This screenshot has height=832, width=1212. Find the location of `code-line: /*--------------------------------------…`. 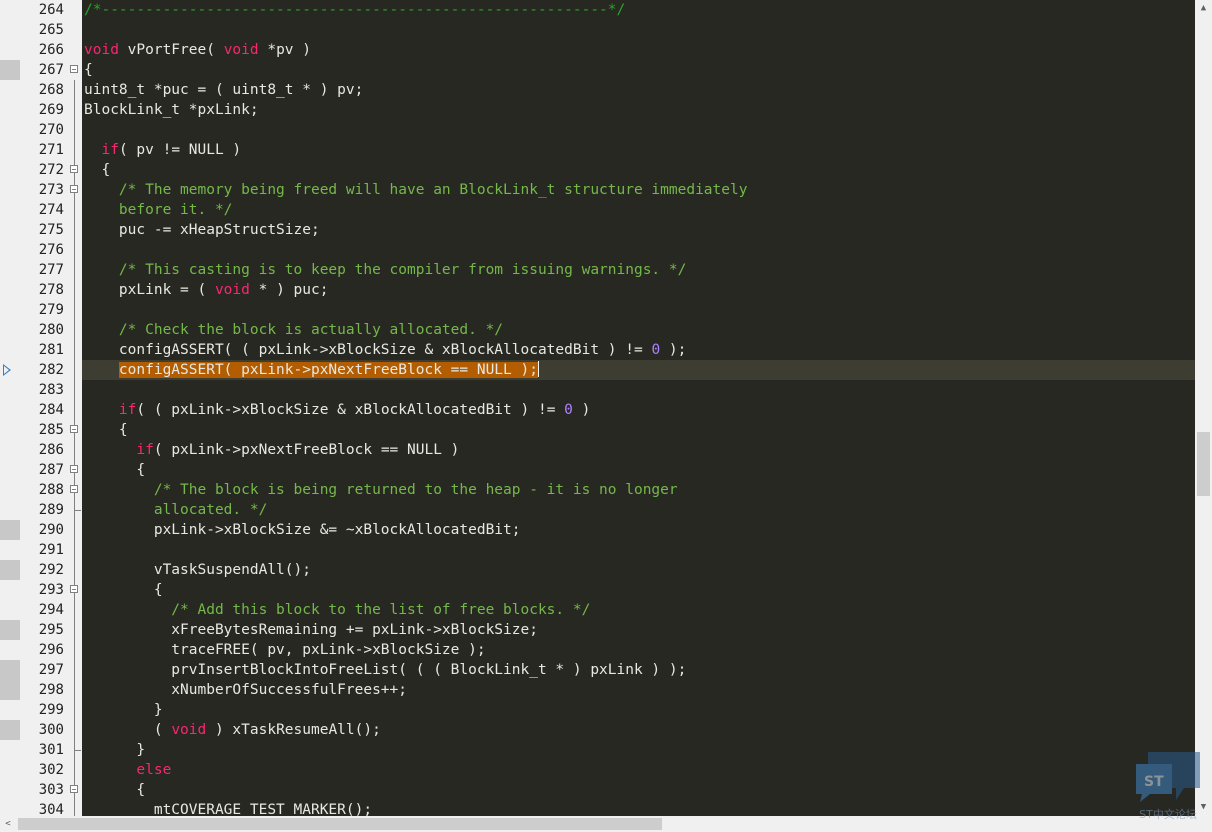

code-line: /*--------------------------------------… is located at coordinates (354, 10).